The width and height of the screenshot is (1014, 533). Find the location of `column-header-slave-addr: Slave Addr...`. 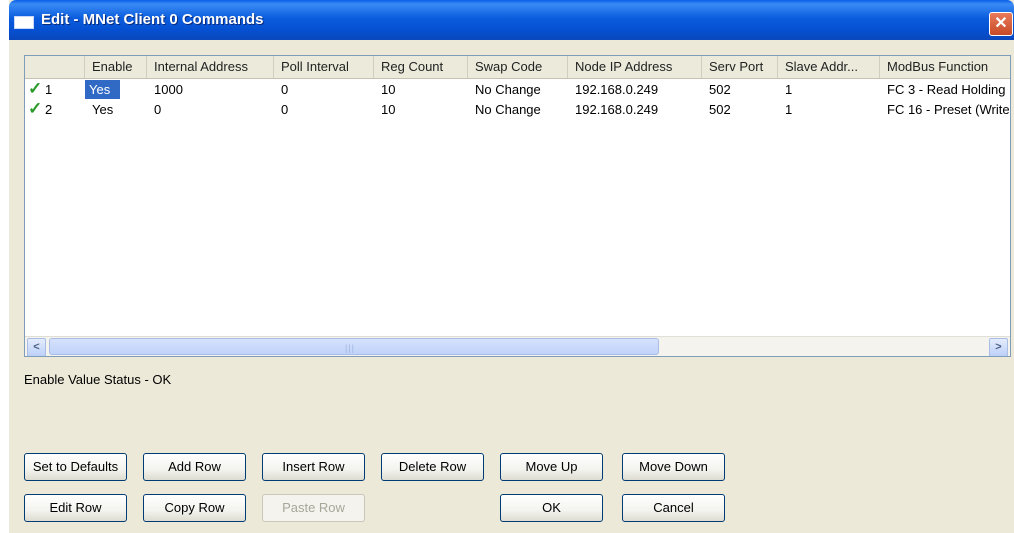

column-header-slave-addr: Slave Addr... is located at coordinates (829, 67).